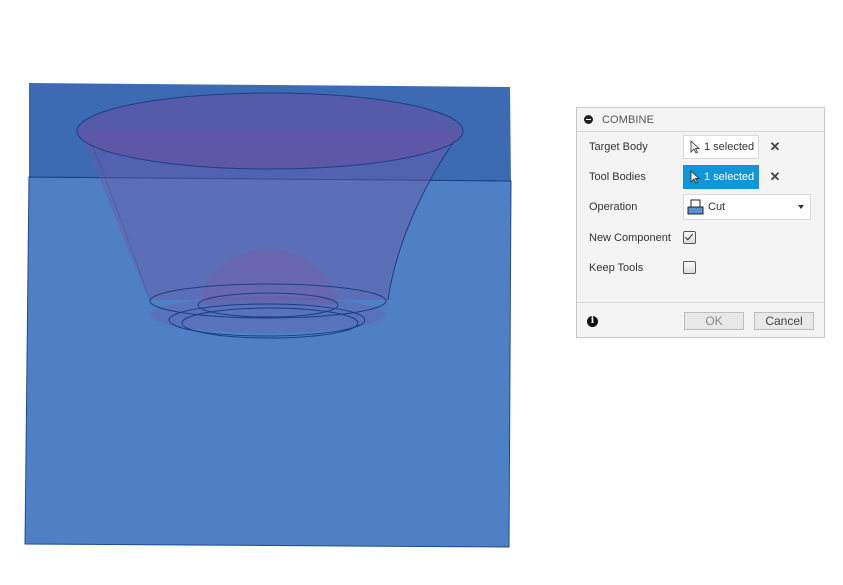 The height and width of the screenshot is (585, 843). What do you see at coordinates (700, 302) in the screenshot?
I see `footer-divider` at bounding box center [700, 302].